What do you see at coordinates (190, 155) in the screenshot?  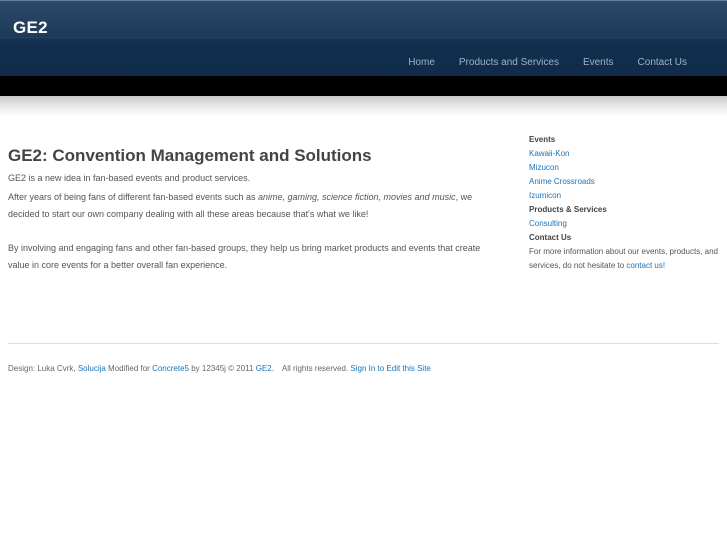 I see `page-title: GE2: Convention Management and Solutions` at bounding box center [190, 155].